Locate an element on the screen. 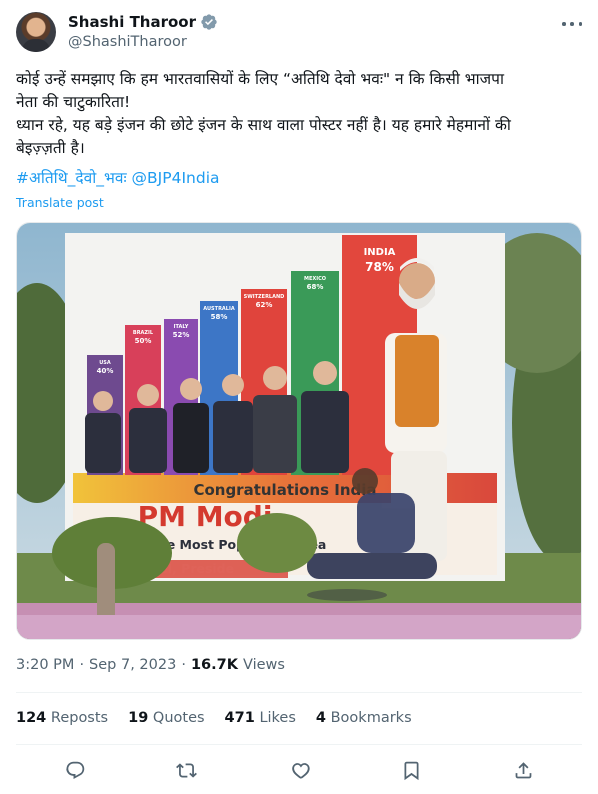 The height and width of the screenshot is (794, 598). bookmarks-label: Bookmarks is located at coordinates (371, 718).